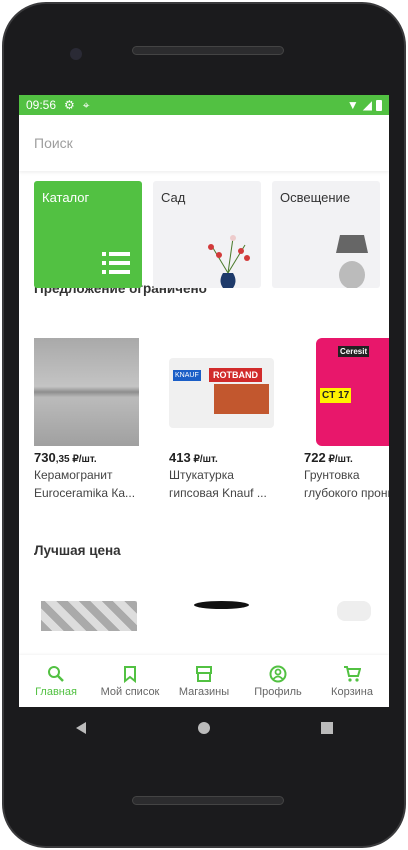 Image resolution: width=408 pixels, height=850 pixels. What do you see at coordinates (116, 263) in the screenshot?
I see `list-icon` at bounding box center [116, 263].